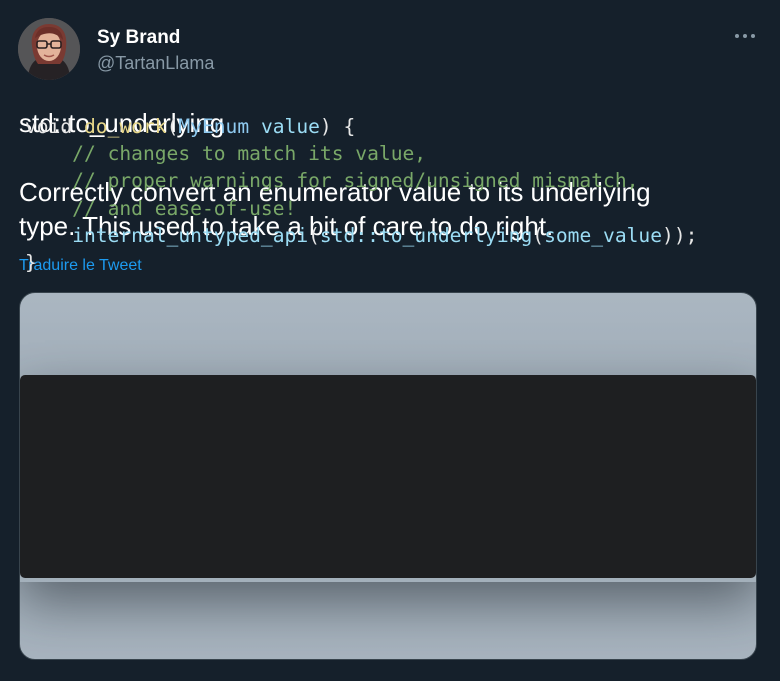 This screenshot has width=780, height=681. Describe the element at coordinates (603, 235) in the screenshot. I see `code-argument: some_value` at that location.